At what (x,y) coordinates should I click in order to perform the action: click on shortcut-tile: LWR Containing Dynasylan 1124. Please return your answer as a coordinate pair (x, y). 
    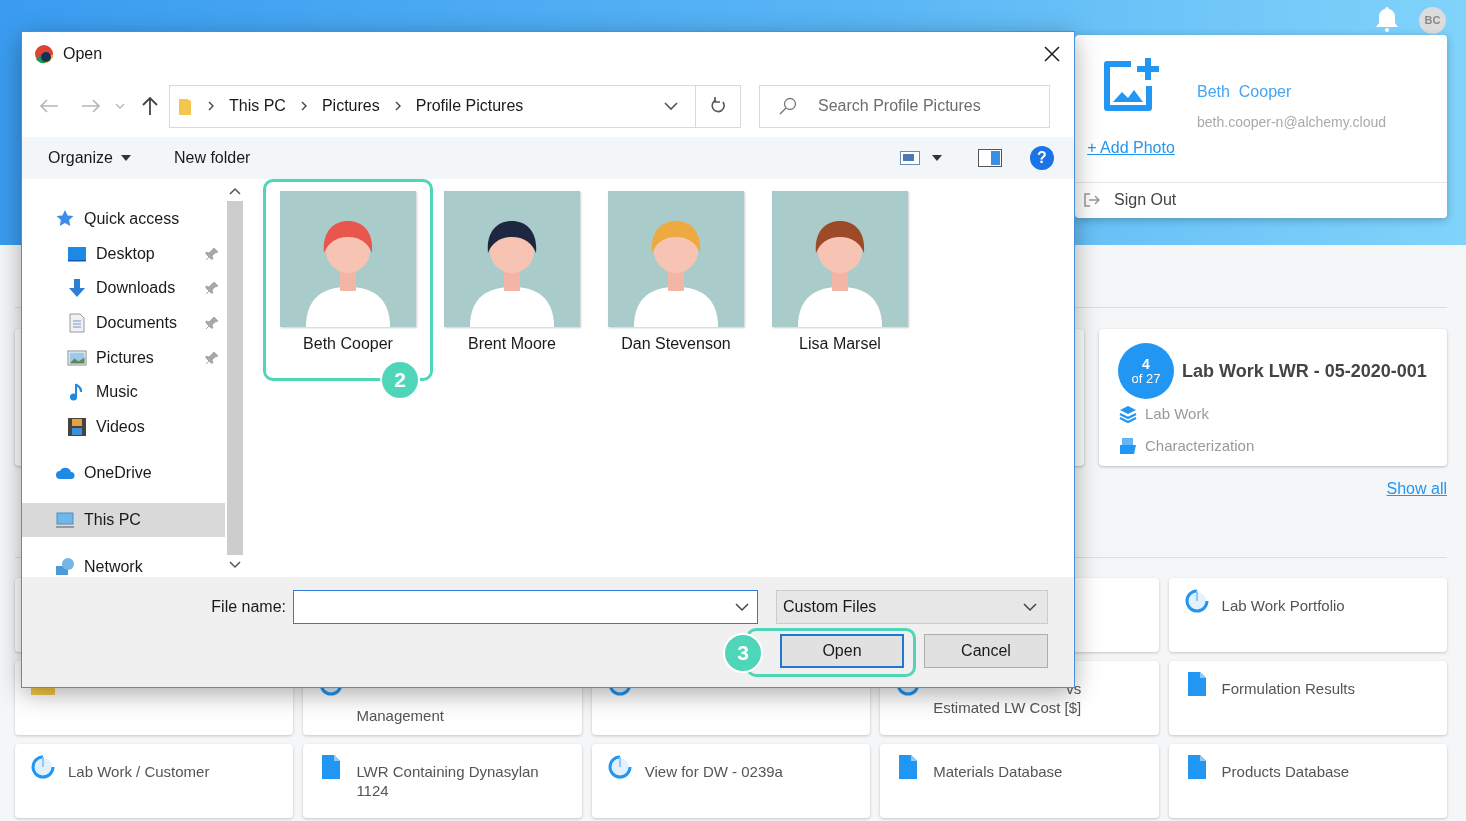
    Looking at the image, I should click on (442, 781).